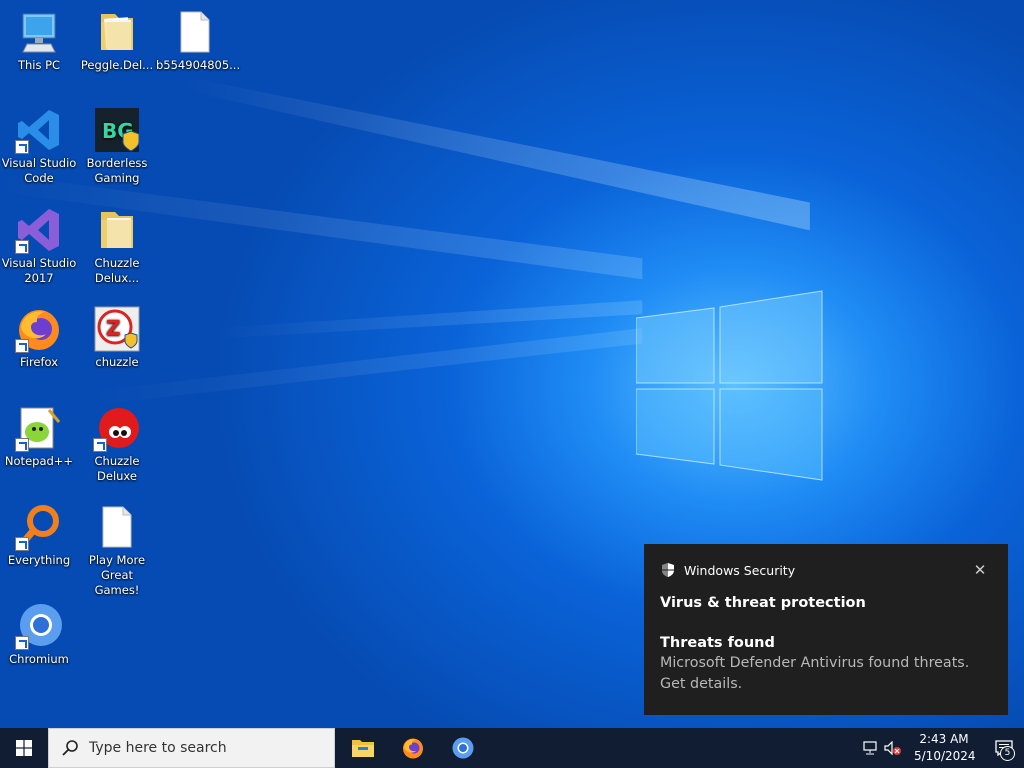  I want to click on taskbar-chromium, so click(463, 748).